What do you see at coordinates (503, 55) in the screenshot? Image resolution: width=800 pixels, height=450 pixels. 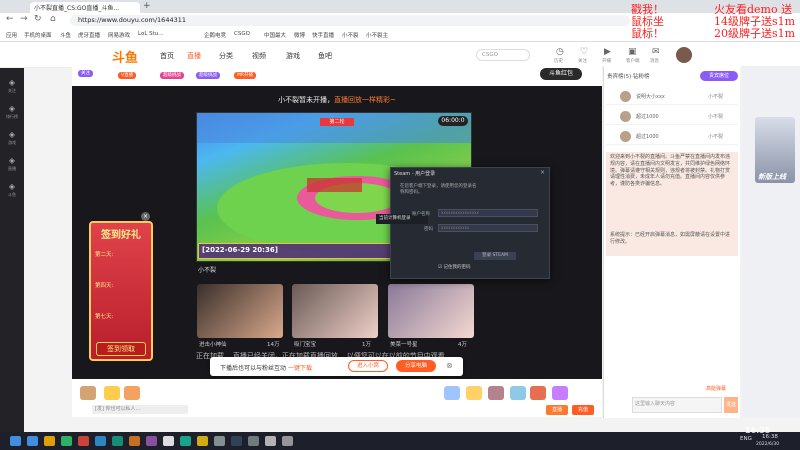 I see `search-input: CSGO` at bounding box center [503, 55].